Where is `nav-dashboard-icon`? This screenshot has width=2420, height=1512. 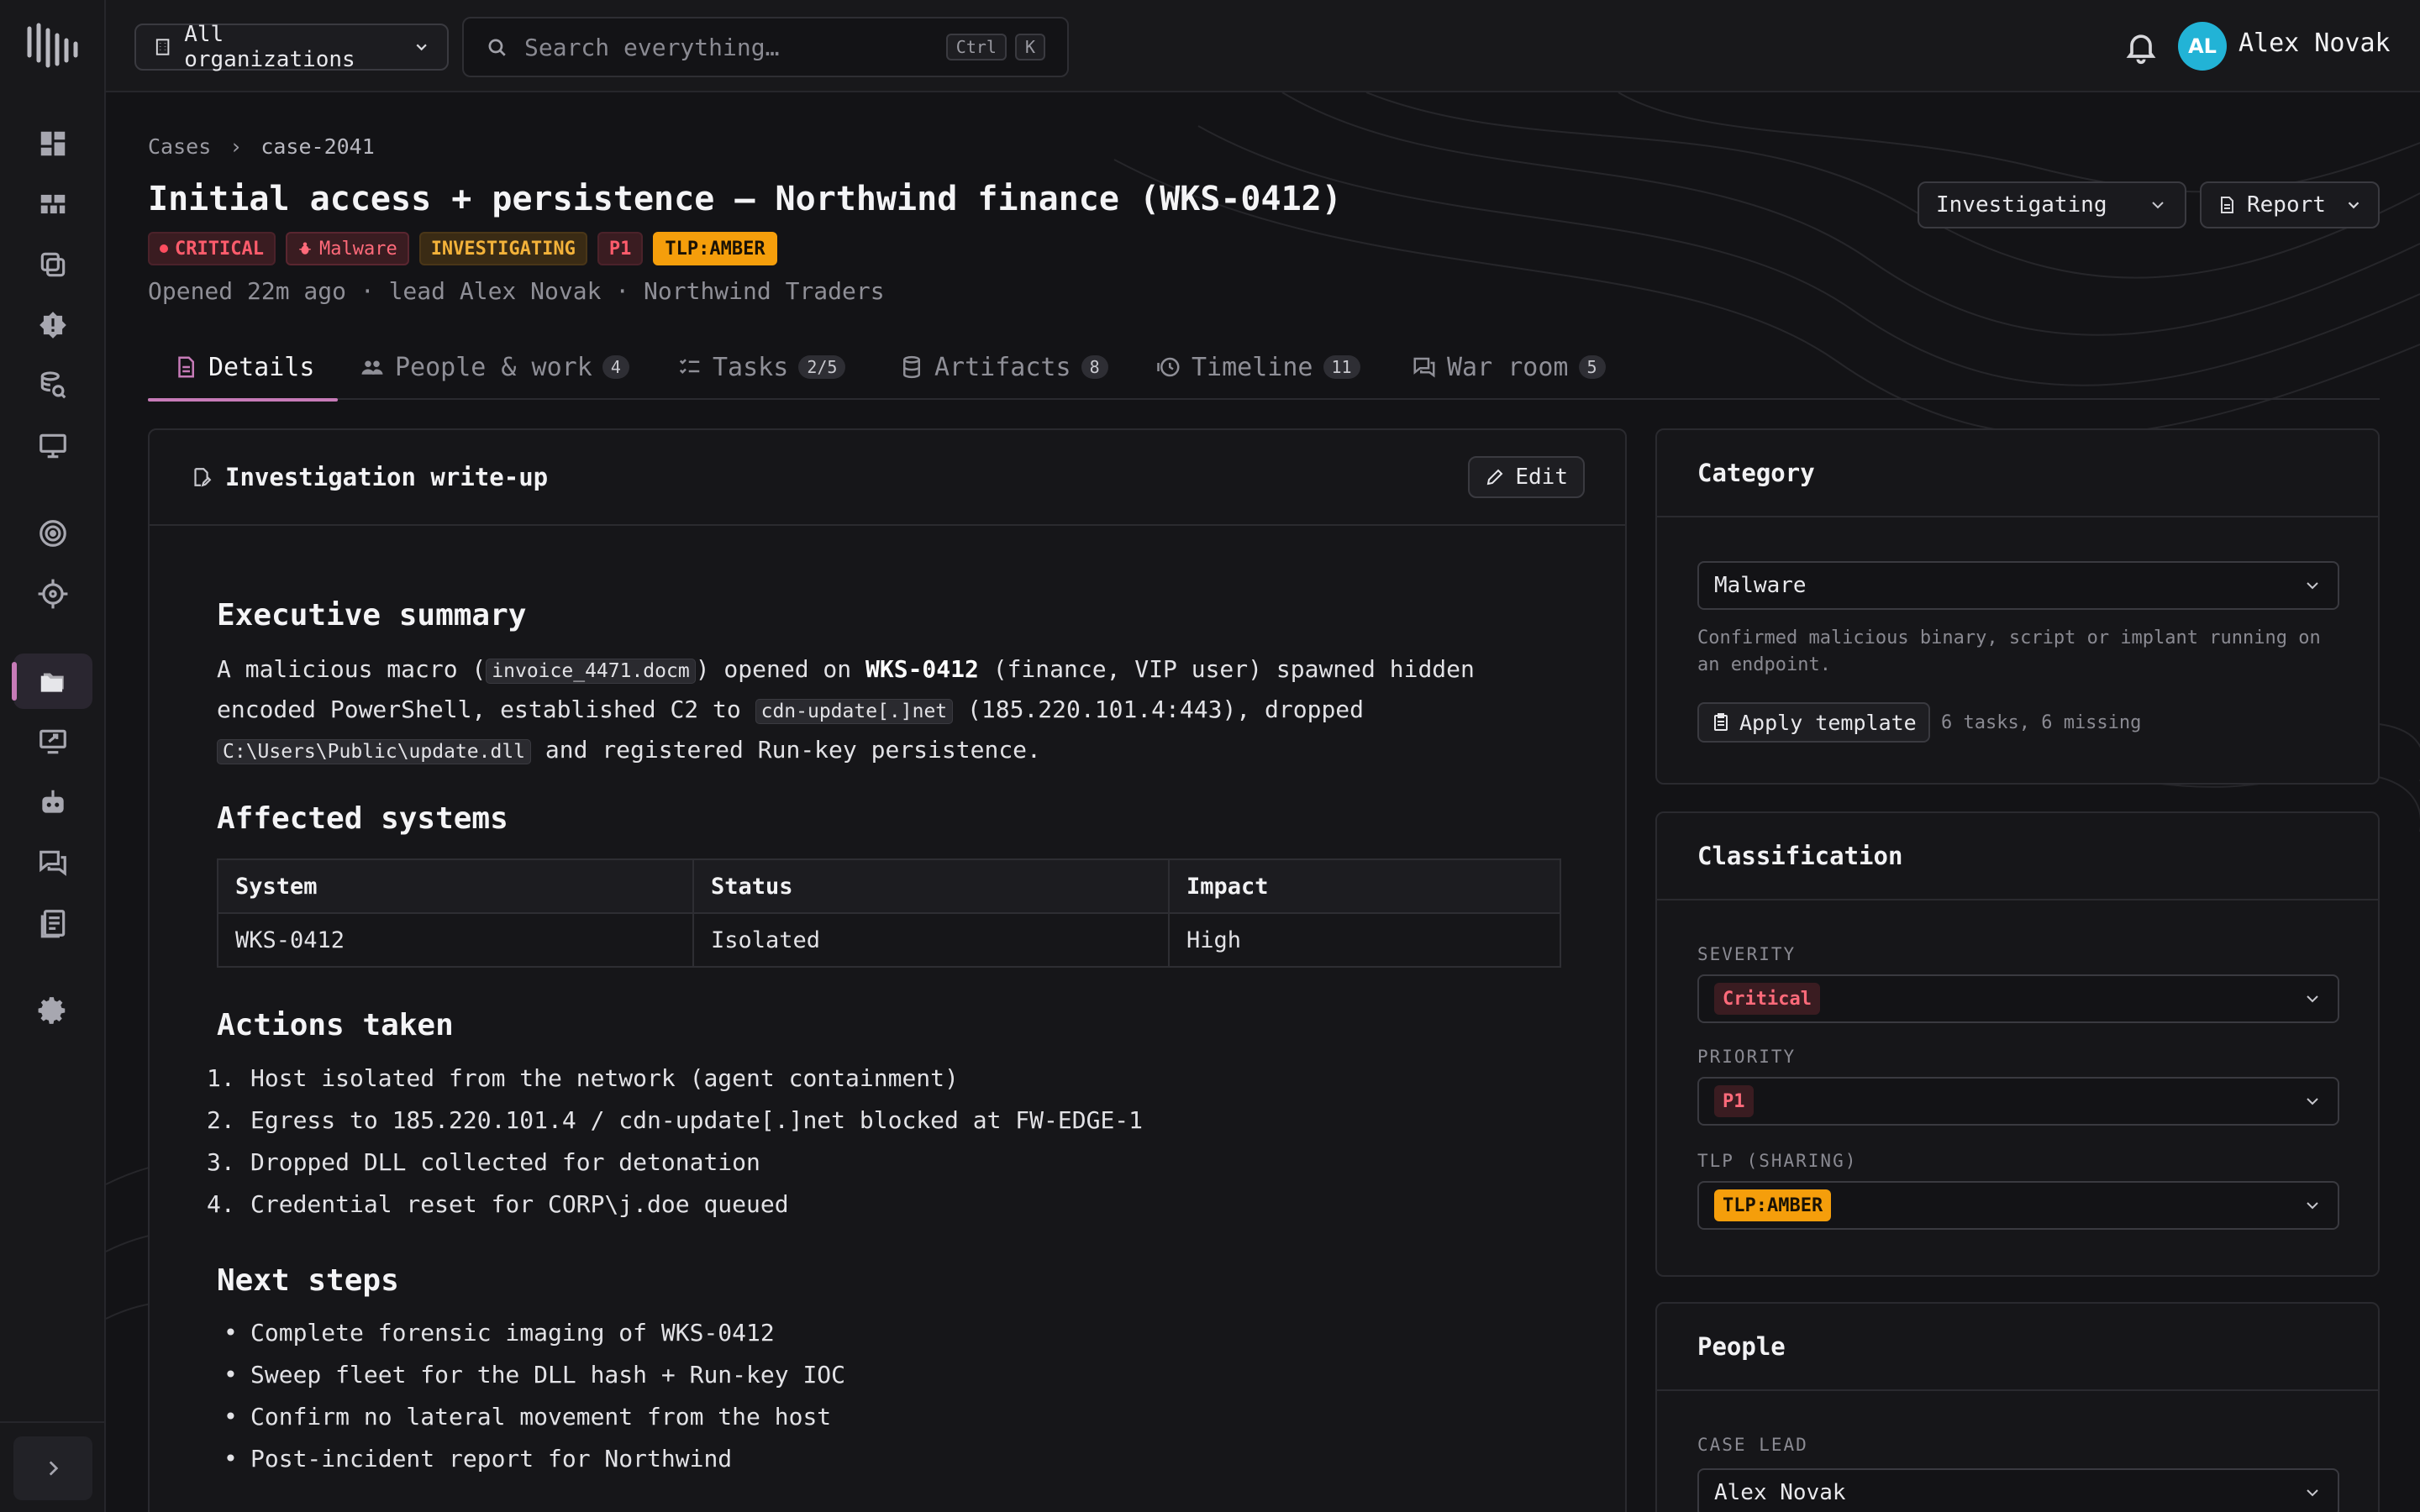
nav-dashboard-icon is located at coordinates (52, 143).